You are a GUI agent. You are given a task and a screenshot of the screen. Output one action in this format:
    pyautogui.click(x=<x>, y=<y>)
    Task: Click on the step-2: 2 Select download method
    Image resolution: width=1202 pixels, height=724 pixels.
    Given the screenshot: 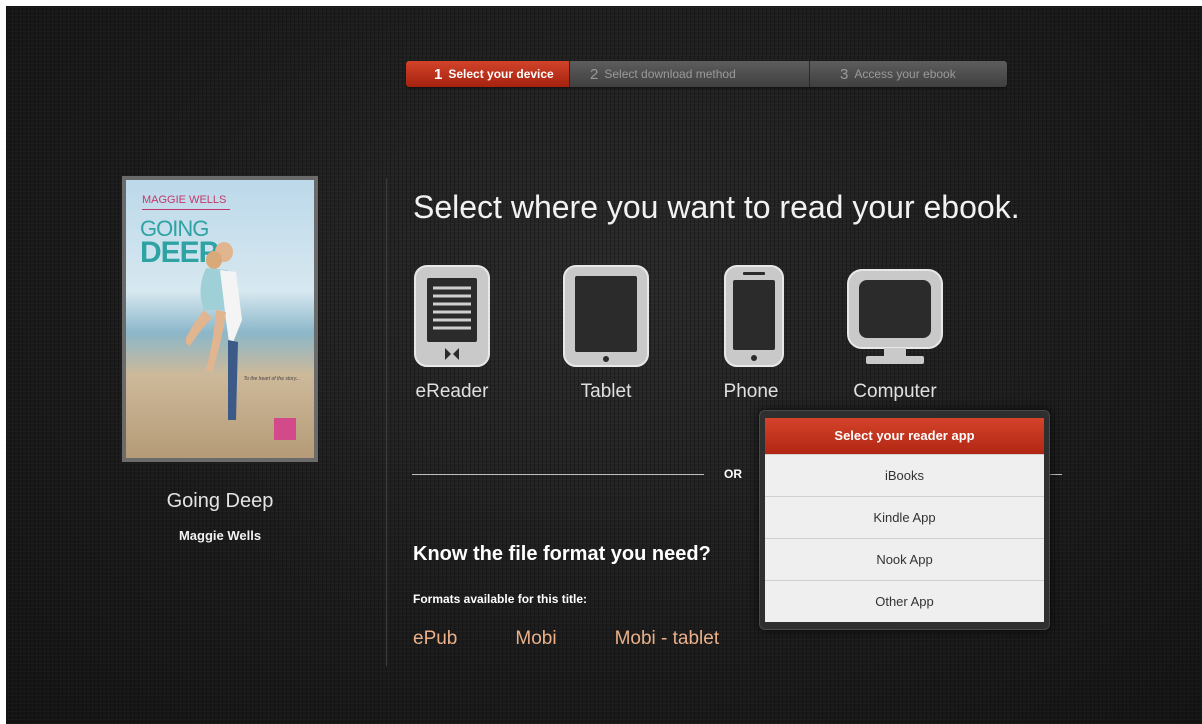 What is the action you would take?
    pyautogui.click(x=690, y=74)
    